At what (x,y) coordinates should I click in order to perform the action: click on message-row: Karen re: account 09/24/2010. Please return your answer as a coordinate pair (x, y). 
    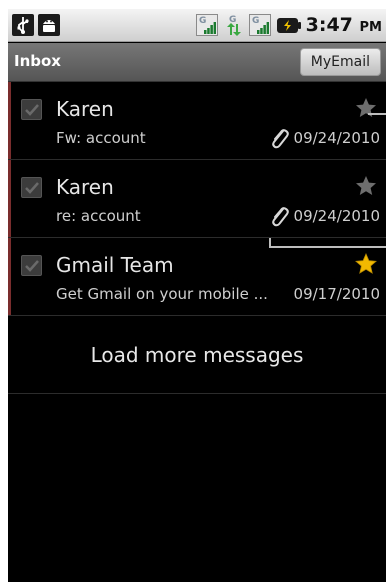
    Looking at the image, I should click on (197, 199).